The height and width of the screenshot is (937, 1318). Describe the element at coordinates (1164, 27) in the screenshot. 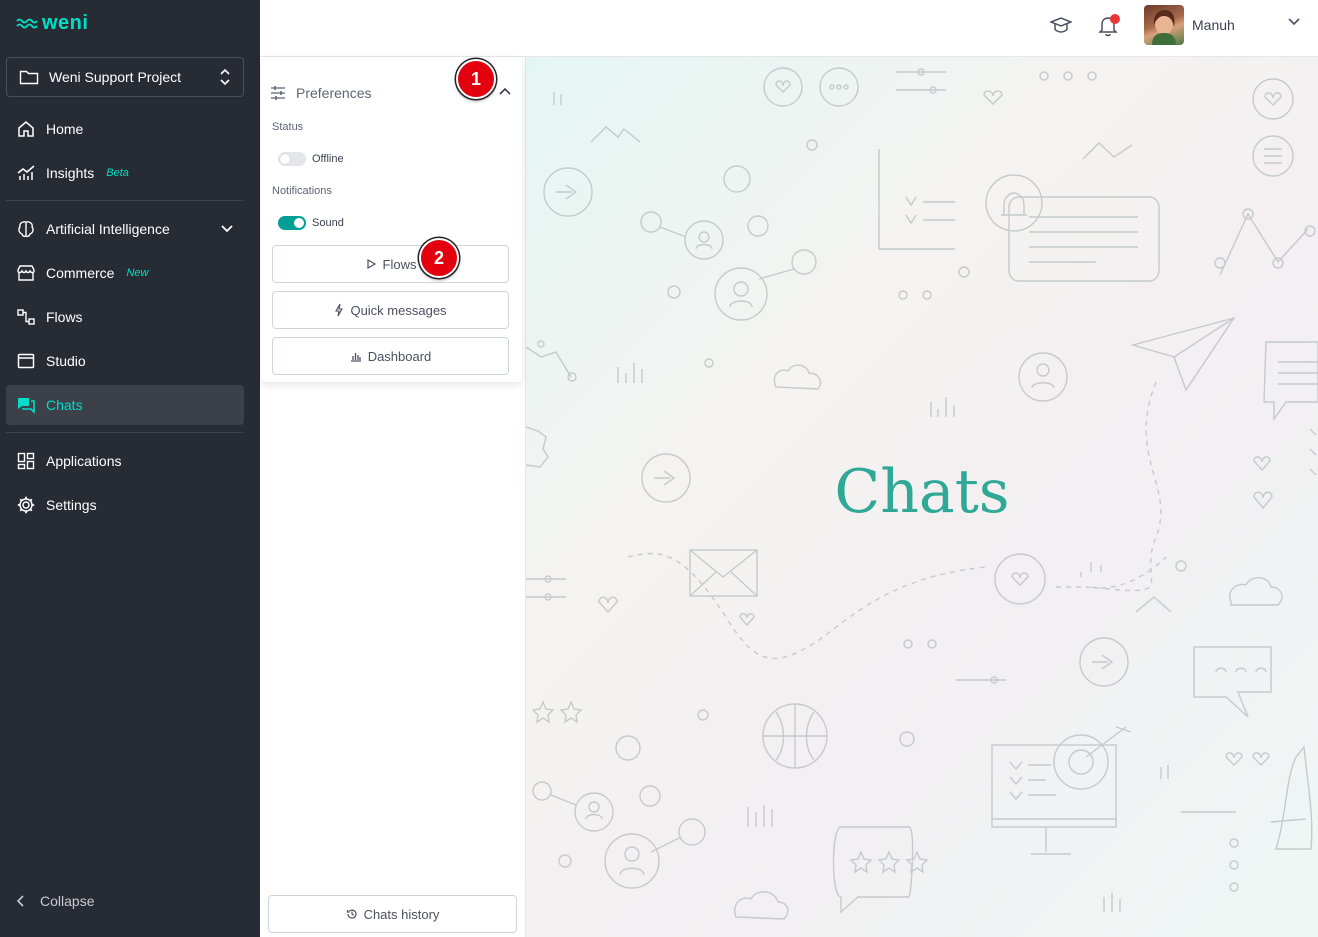

I see `avatar-portrait` at that location.